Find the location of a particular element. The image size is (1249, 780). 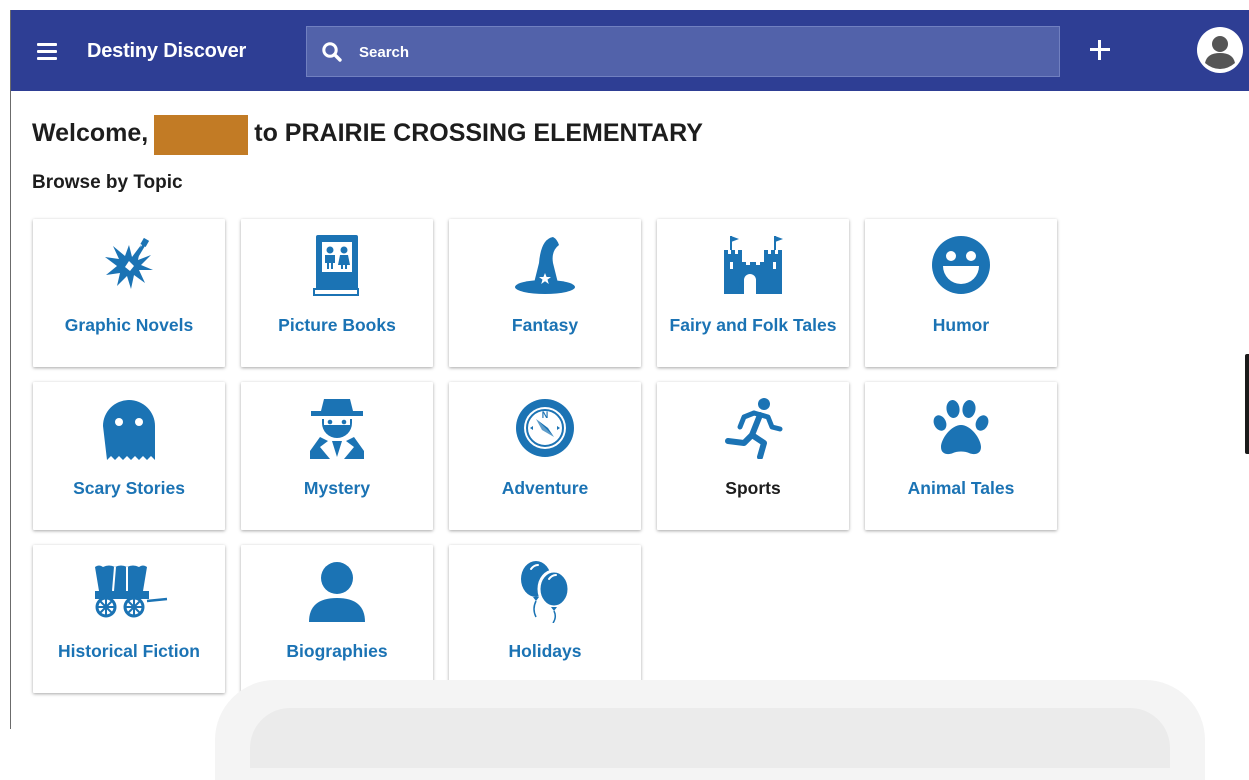

topic-label: Sports is located at coordinates (753, 488).